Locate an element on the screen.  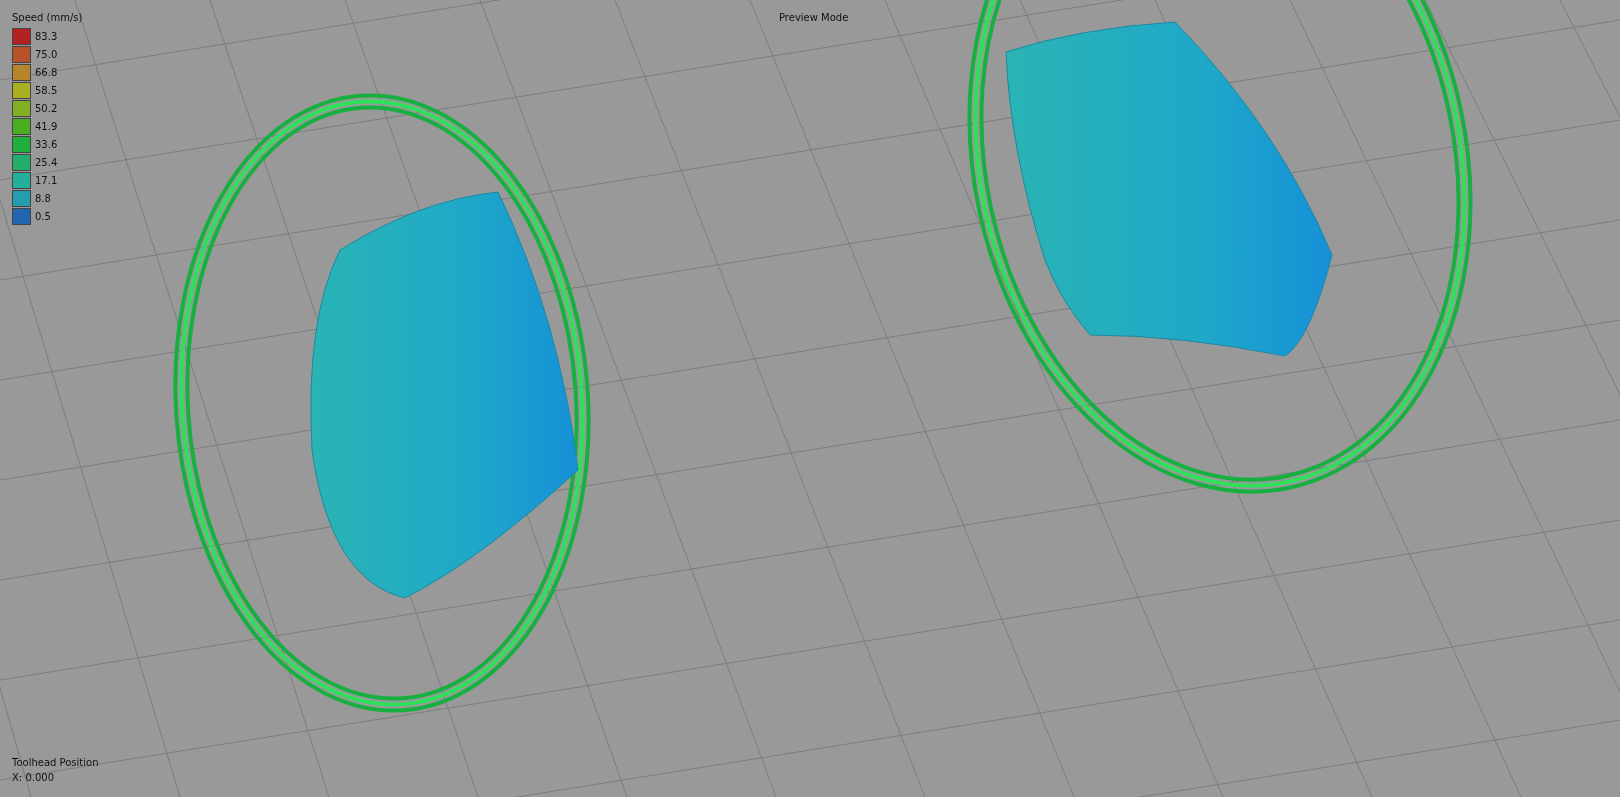
legend-value: 50.2 is located at coordinates (46, 108).